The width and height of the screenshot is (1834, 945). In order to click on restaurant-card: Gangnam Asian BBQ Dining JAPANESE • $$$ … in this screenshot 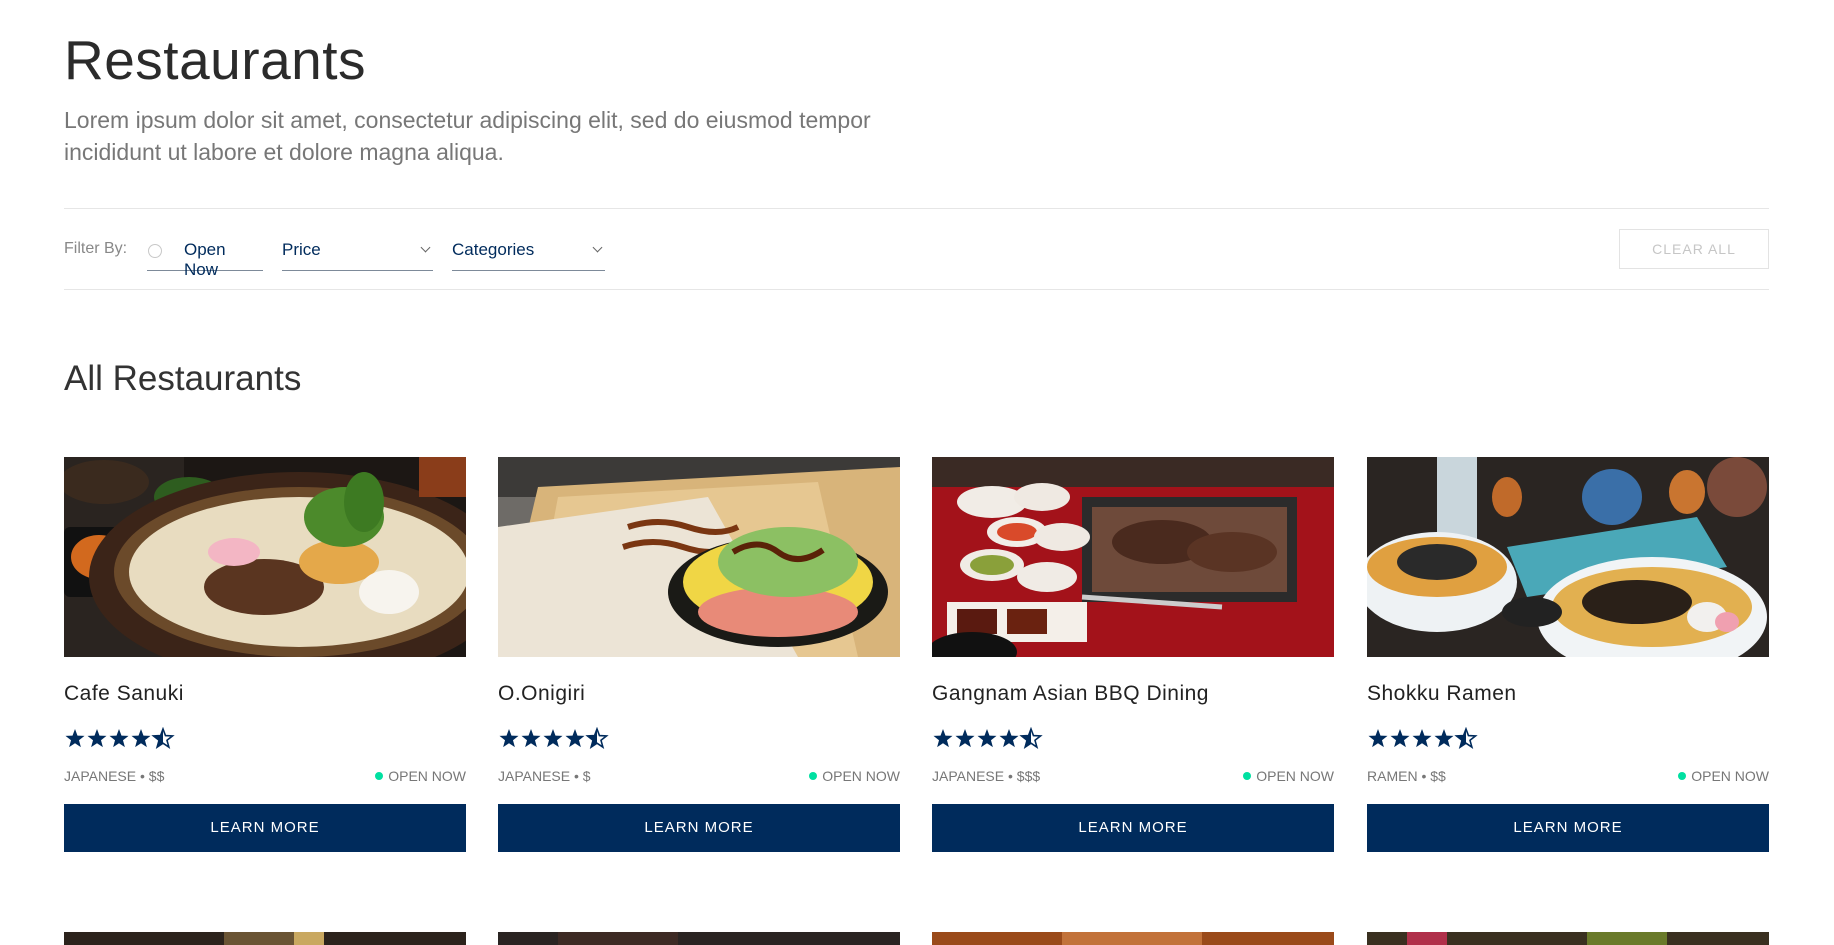, I will do `click(1133, 654)`.